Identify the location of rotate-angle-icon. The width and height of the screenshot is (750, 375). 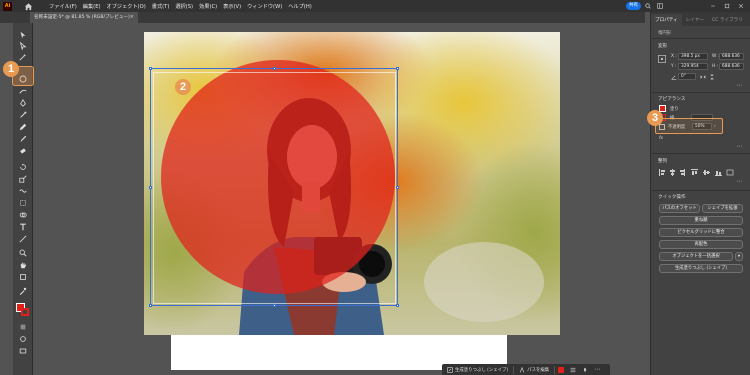
(674, 77).